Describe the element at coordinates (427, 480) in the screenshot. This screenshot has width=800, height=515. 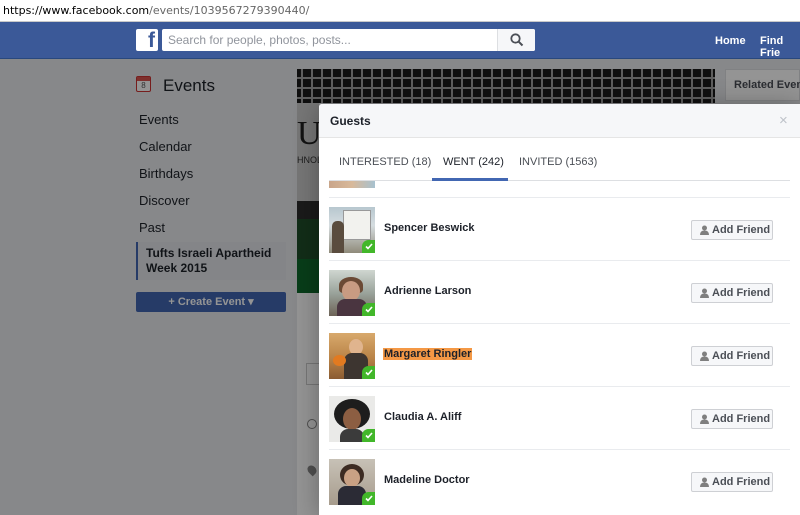
I see `guest-name: Madeline Doctor` at that location.